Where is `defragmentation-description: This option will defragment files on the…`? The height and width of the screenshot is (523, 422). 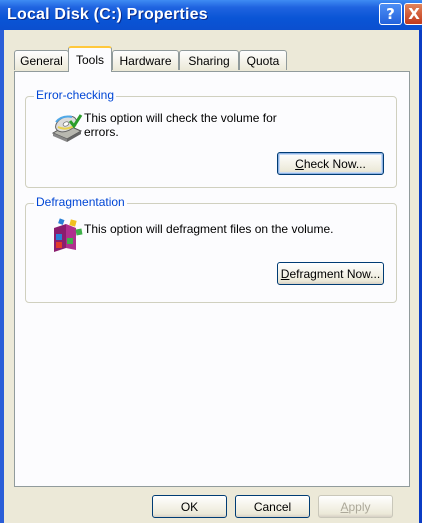 defragmentation-description: This option will defragment files on the… is located at coordinates (209, 229).